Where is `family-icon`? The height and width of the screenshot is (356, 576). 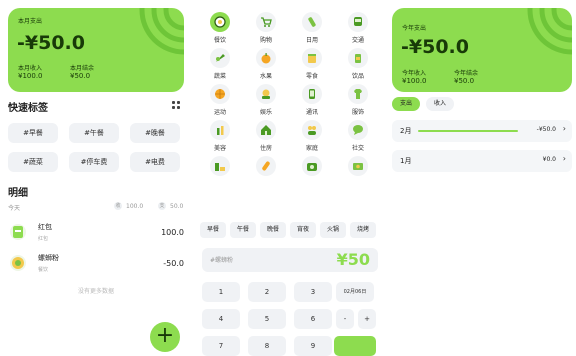
family-icon is located at coordinates (312, 130).